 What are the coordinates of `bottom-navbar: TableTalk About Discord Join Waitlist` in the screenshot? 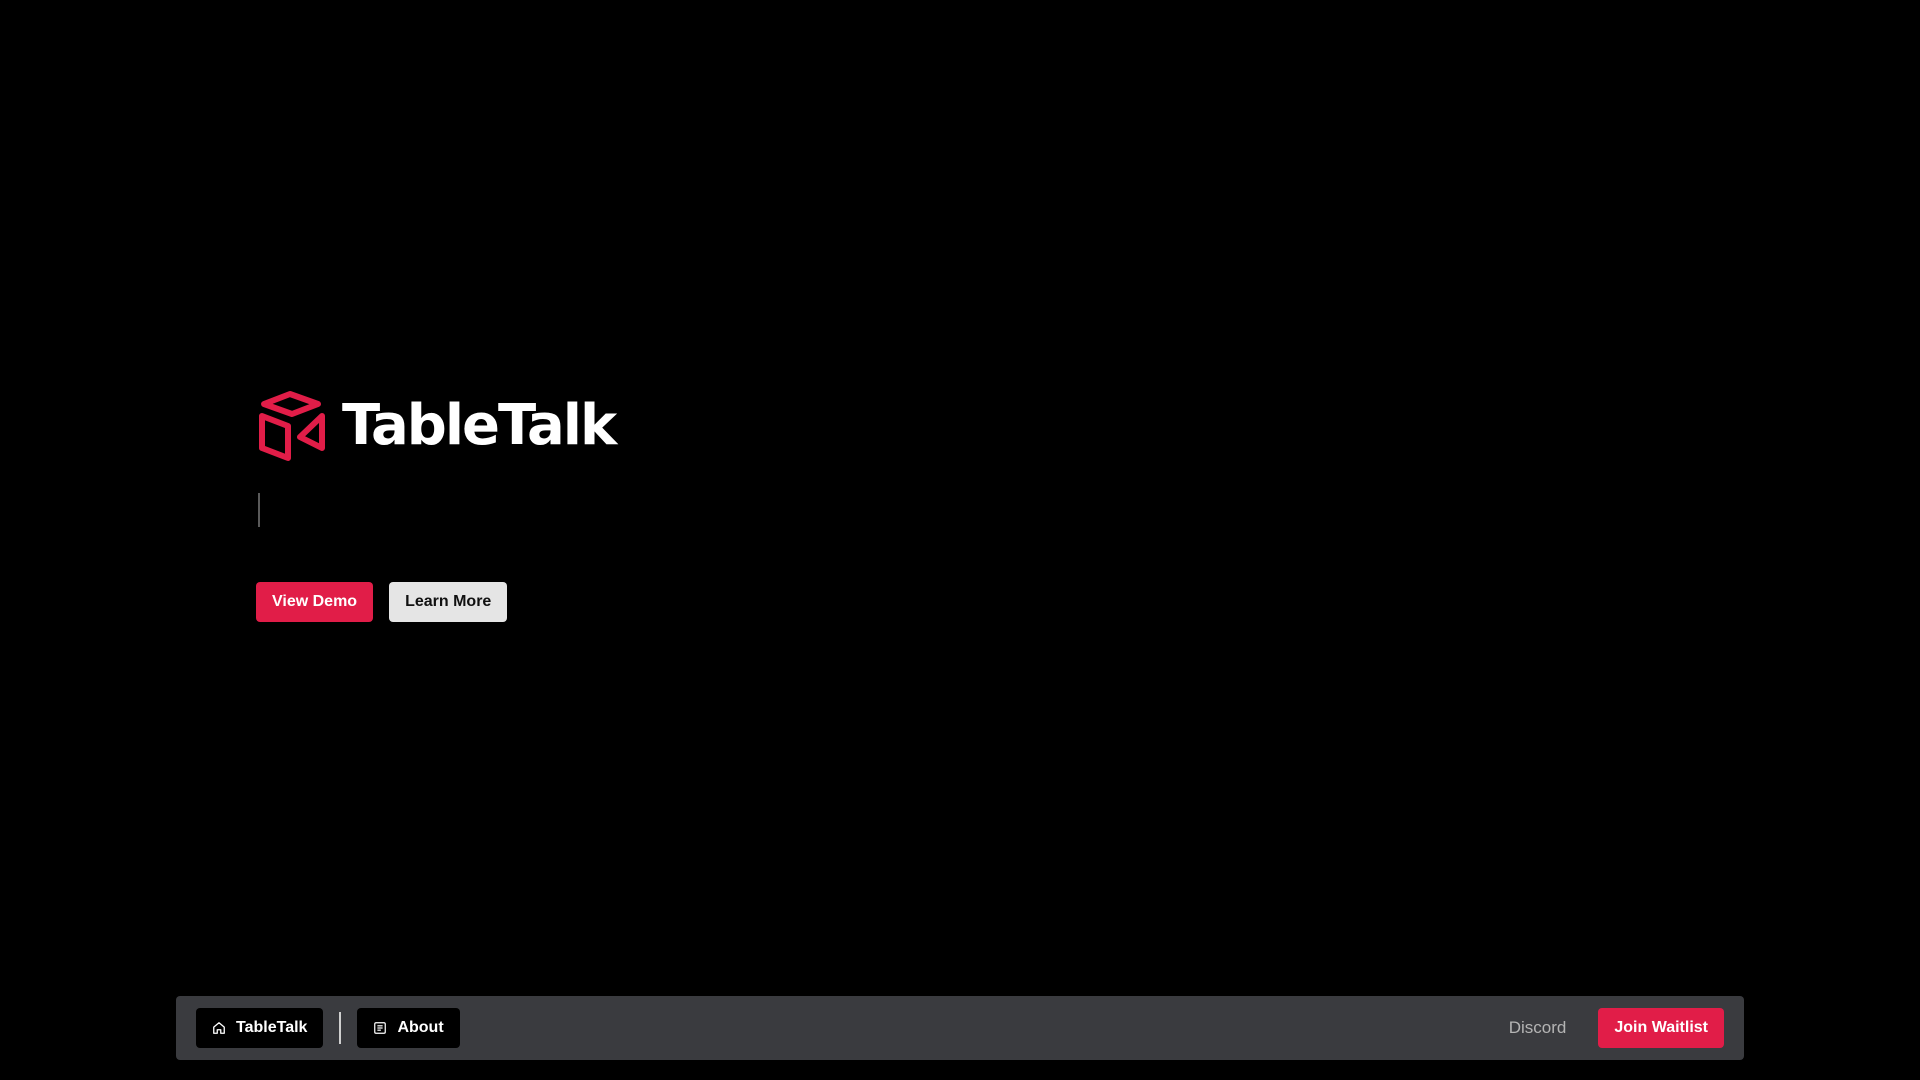 It's located at (960, 1028).